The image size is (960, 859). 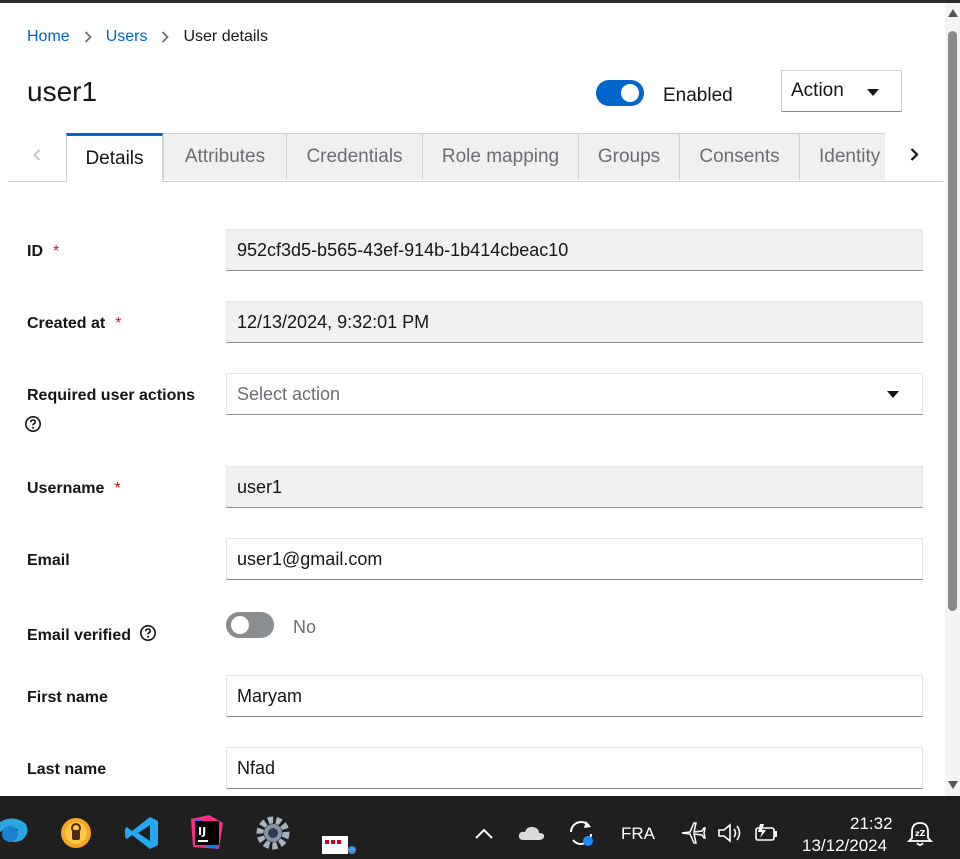 What do you see at coordinates (225, 36) in the screenshot?
I see `breadcrumb-current: User details` at bounding box center [225, 36].